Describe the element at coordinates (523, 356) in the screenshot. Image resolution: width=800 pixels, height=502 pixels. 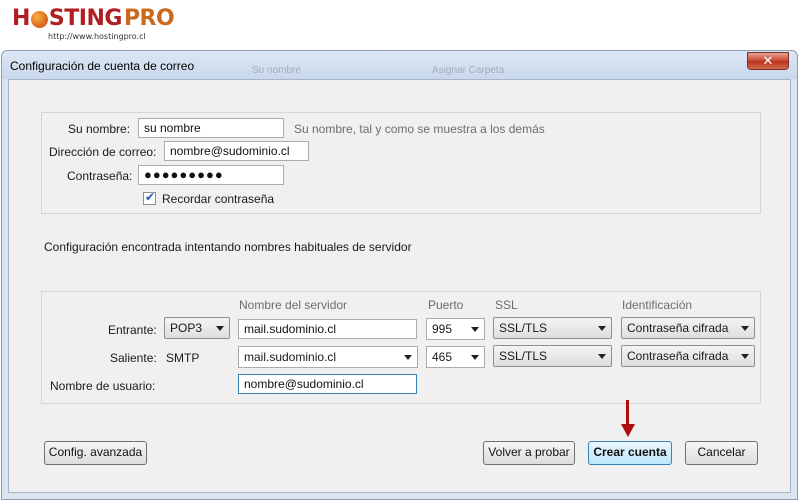
I see `outgoing-ssl-value: SSL/TLS` at that location.